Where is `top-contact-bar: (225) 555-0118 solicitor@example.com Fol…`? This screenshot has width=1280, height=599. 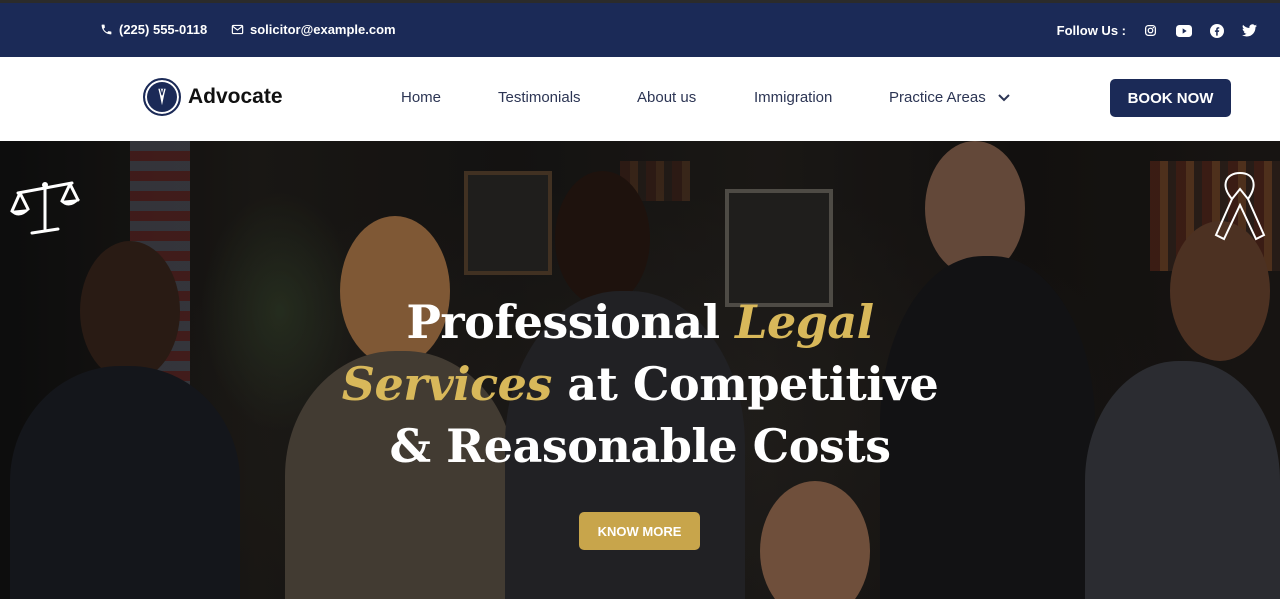 top-contact-bar: (225) 555-0118 solicitor@example.com Fol… is located at coordinates (640, 28).